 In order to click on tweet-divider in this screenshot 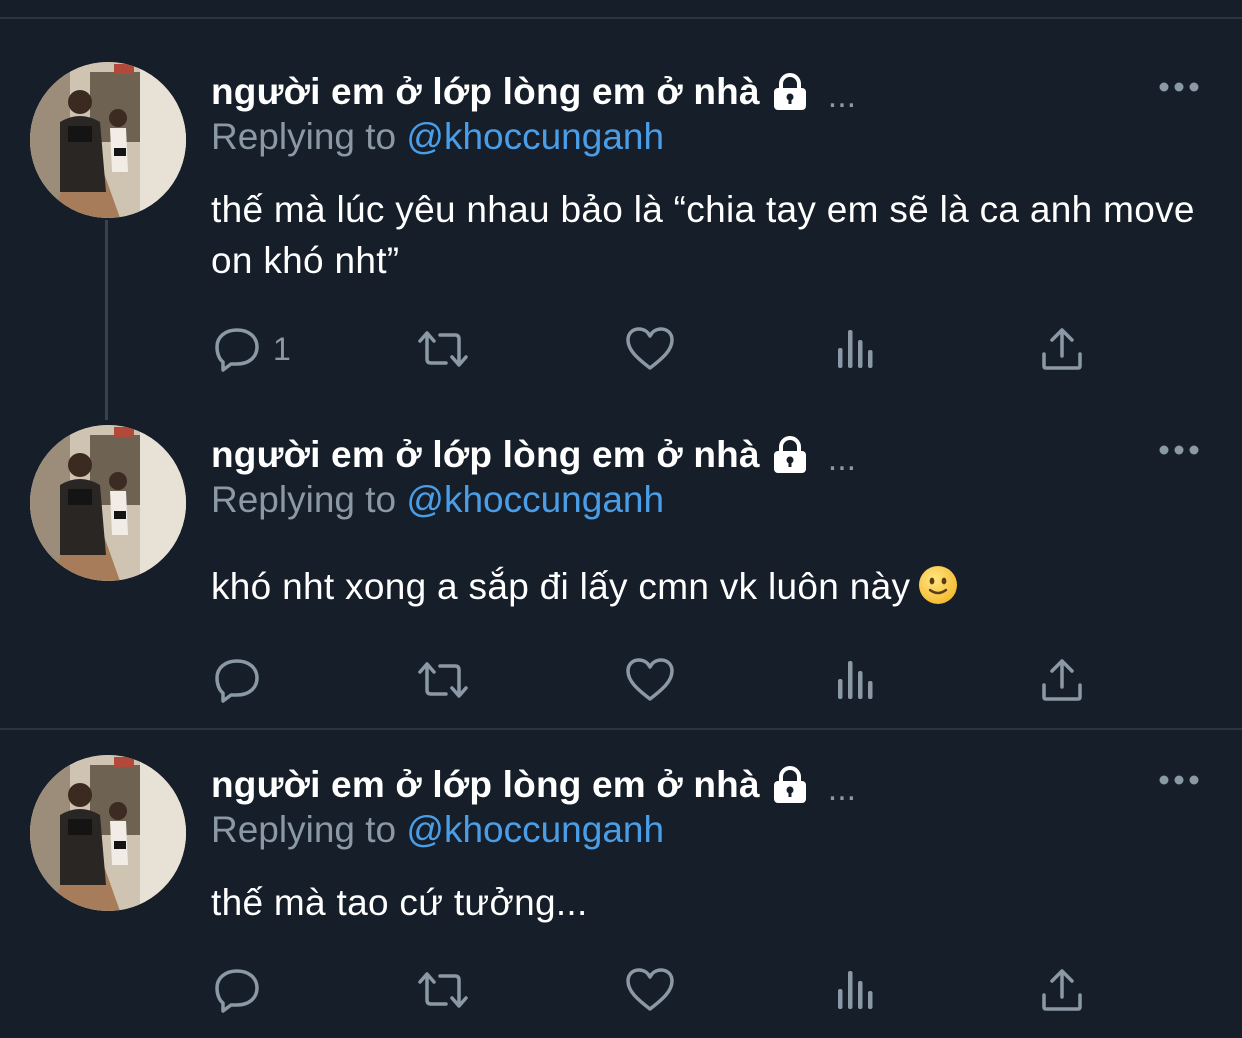, I will do `click(621, 729)`.